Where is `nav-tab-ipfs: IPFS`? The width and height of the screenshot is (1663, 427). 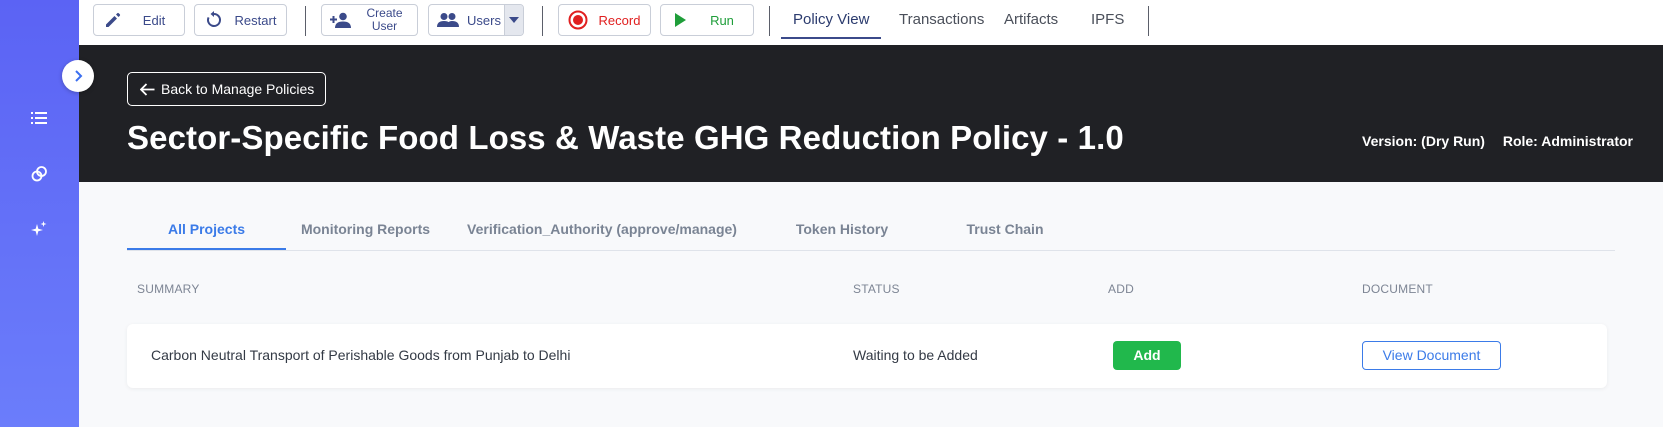
nav-tab-ipfs: IPFS is located at coordinates (1107, 19).